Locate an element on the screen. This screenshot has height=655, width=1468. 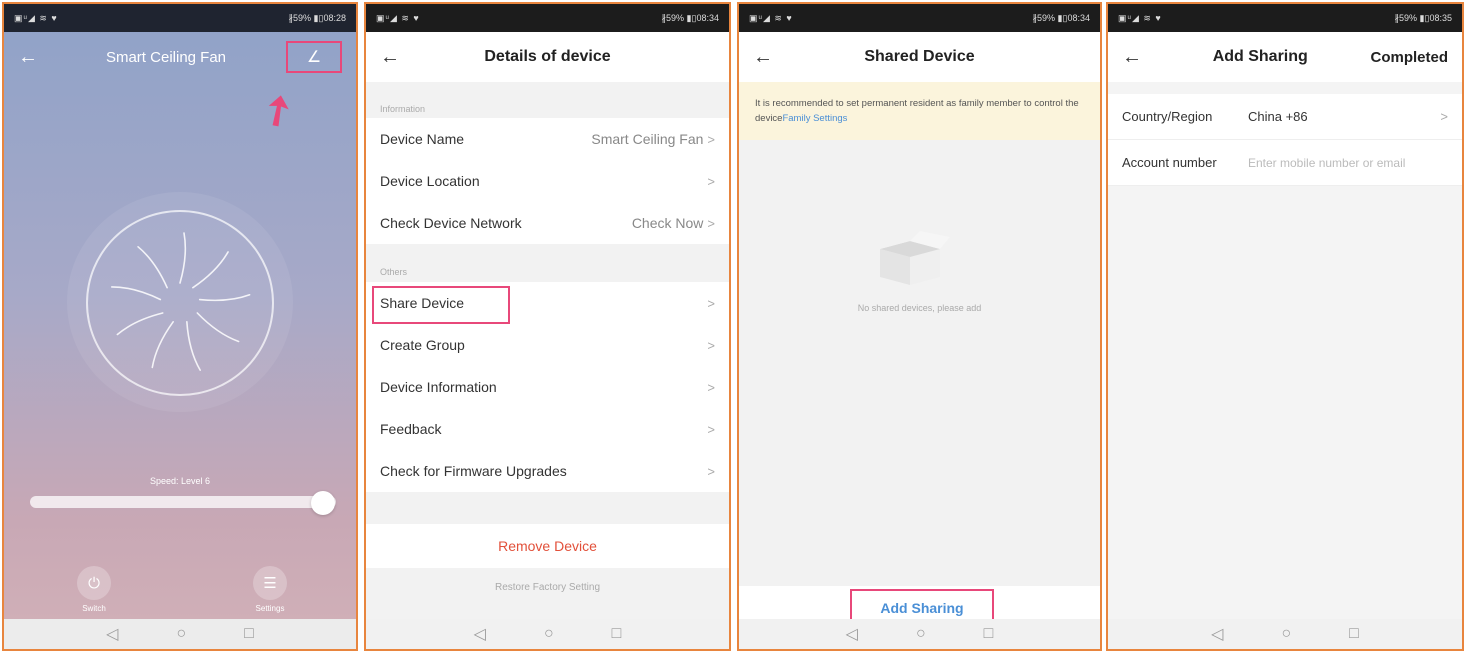
header: ← Add Sharing Completed is located at coordinates (1285, 57).